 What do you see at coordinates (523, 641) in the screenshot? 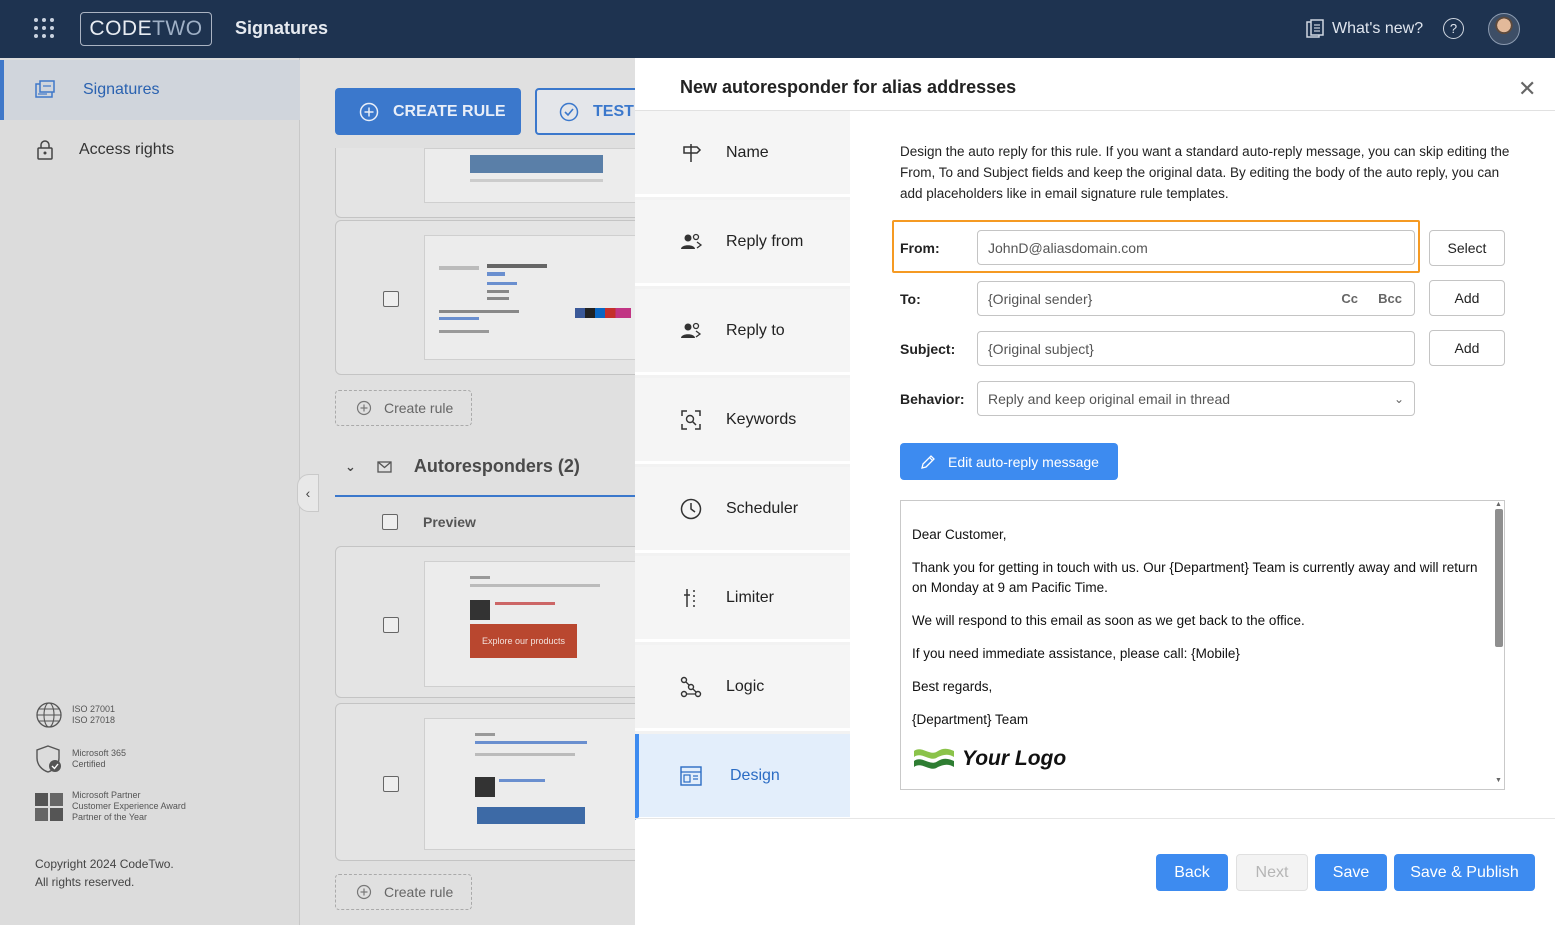
I see `thumb-cta: Explore our products` at bounding box center [523, 641].